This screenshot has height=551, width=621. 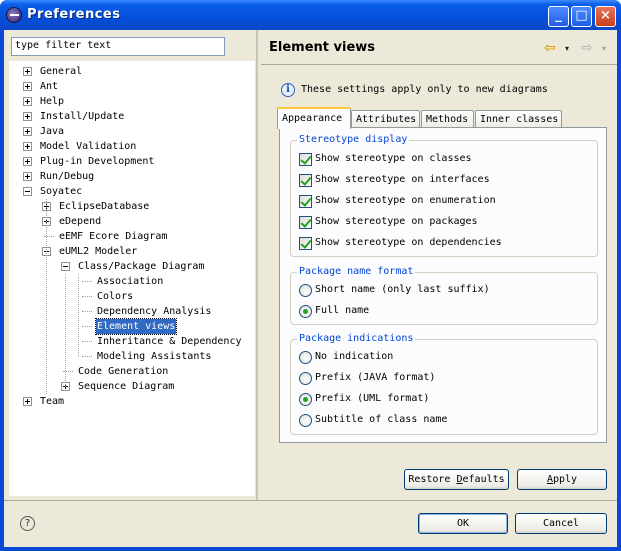 What do you see at coordinates (372, 399) in the screenshot?
I see `option-label: Prefix (UML format)` at bounding box center [372, 399].